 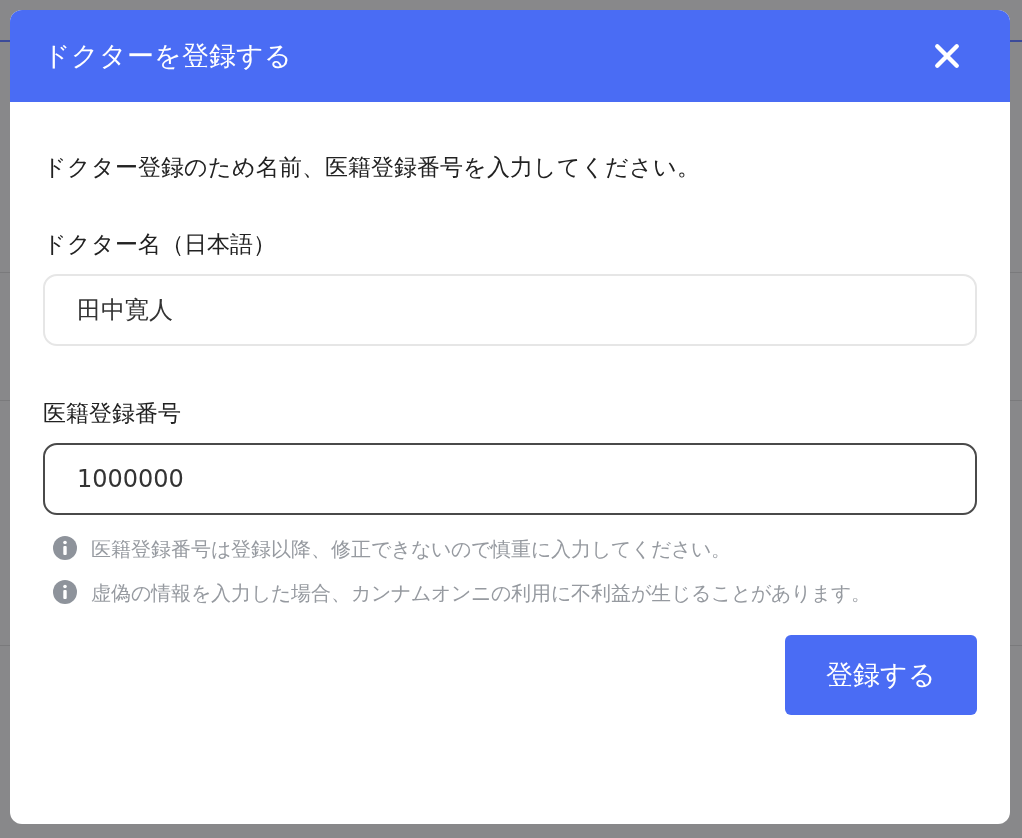 What do you see at coordinates (411, 549) in the screenshot?
I see `note-text: 医籍登録番号は登録以降、修正できないので慎重に入力してください。` at bounding box center [411, 549].